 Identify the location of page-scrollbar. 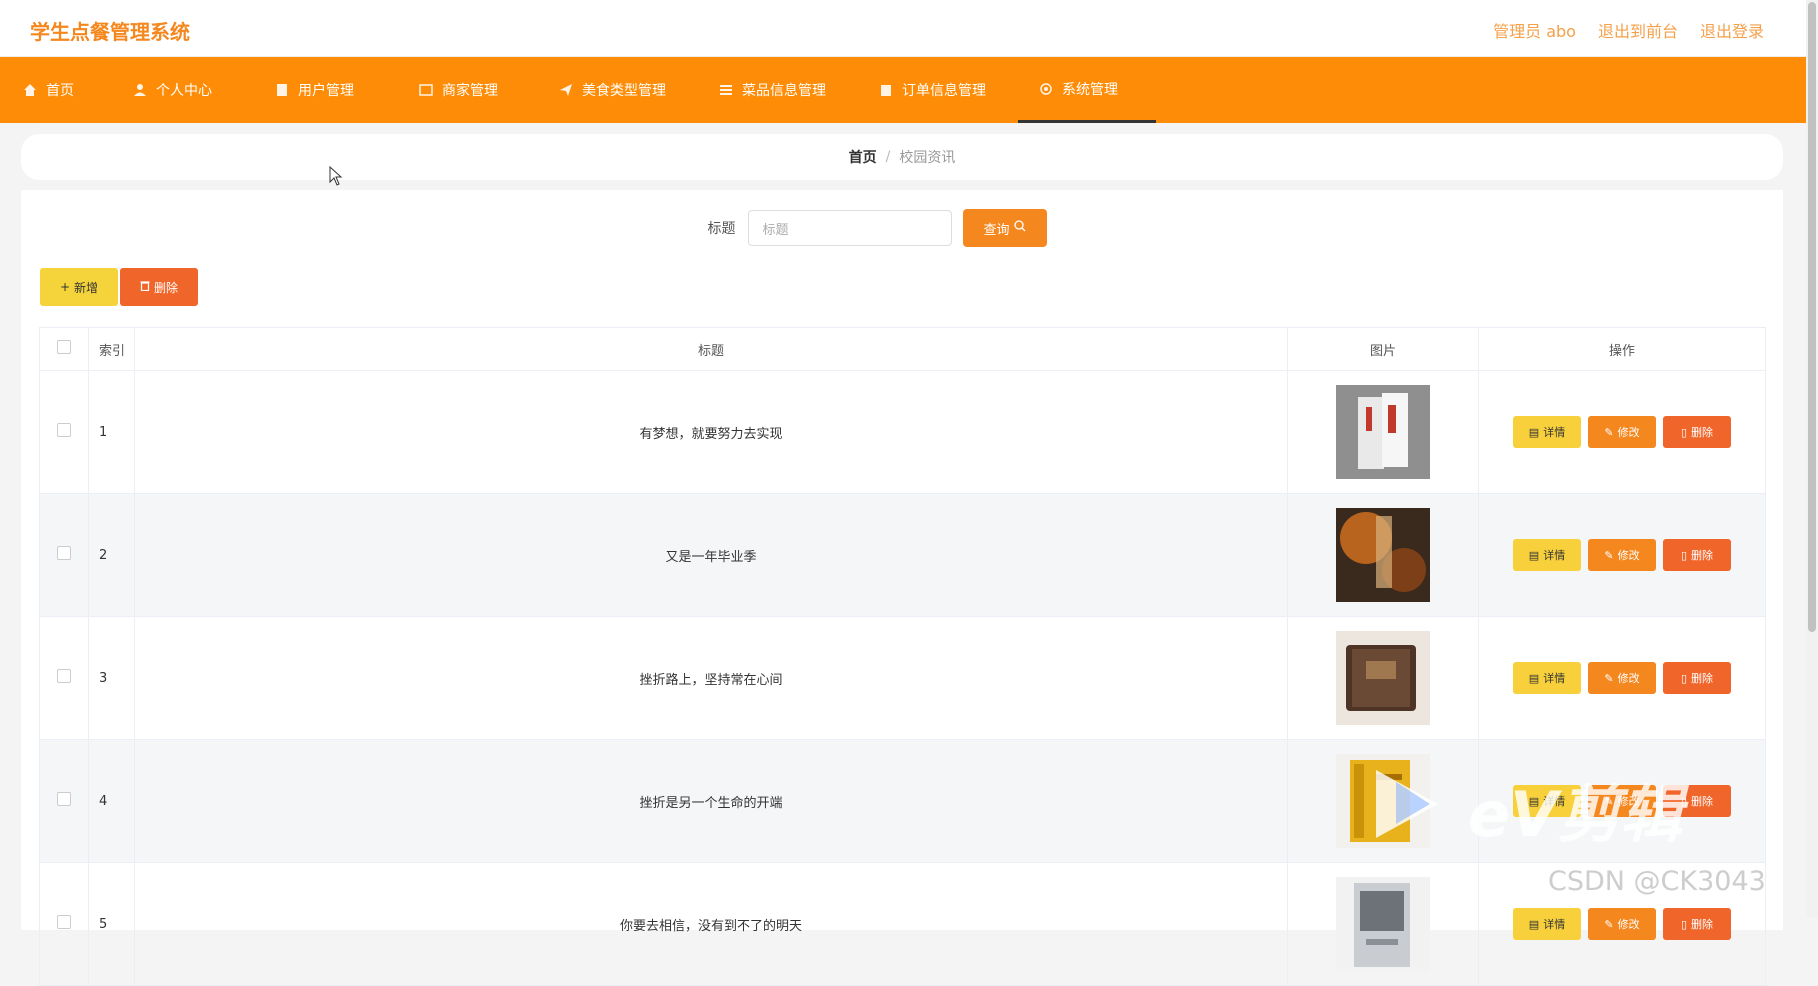
(1812, 459).